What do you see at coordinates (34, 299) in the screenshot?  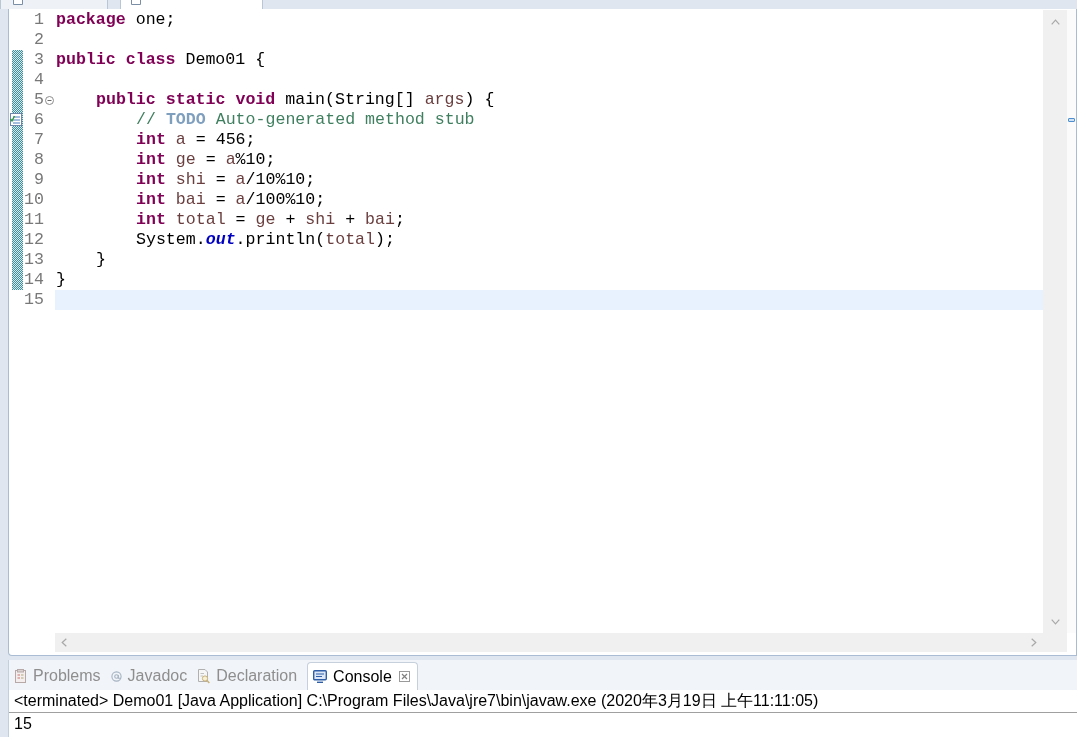 I see `line-number: 15` at bounding box center [34, 299].